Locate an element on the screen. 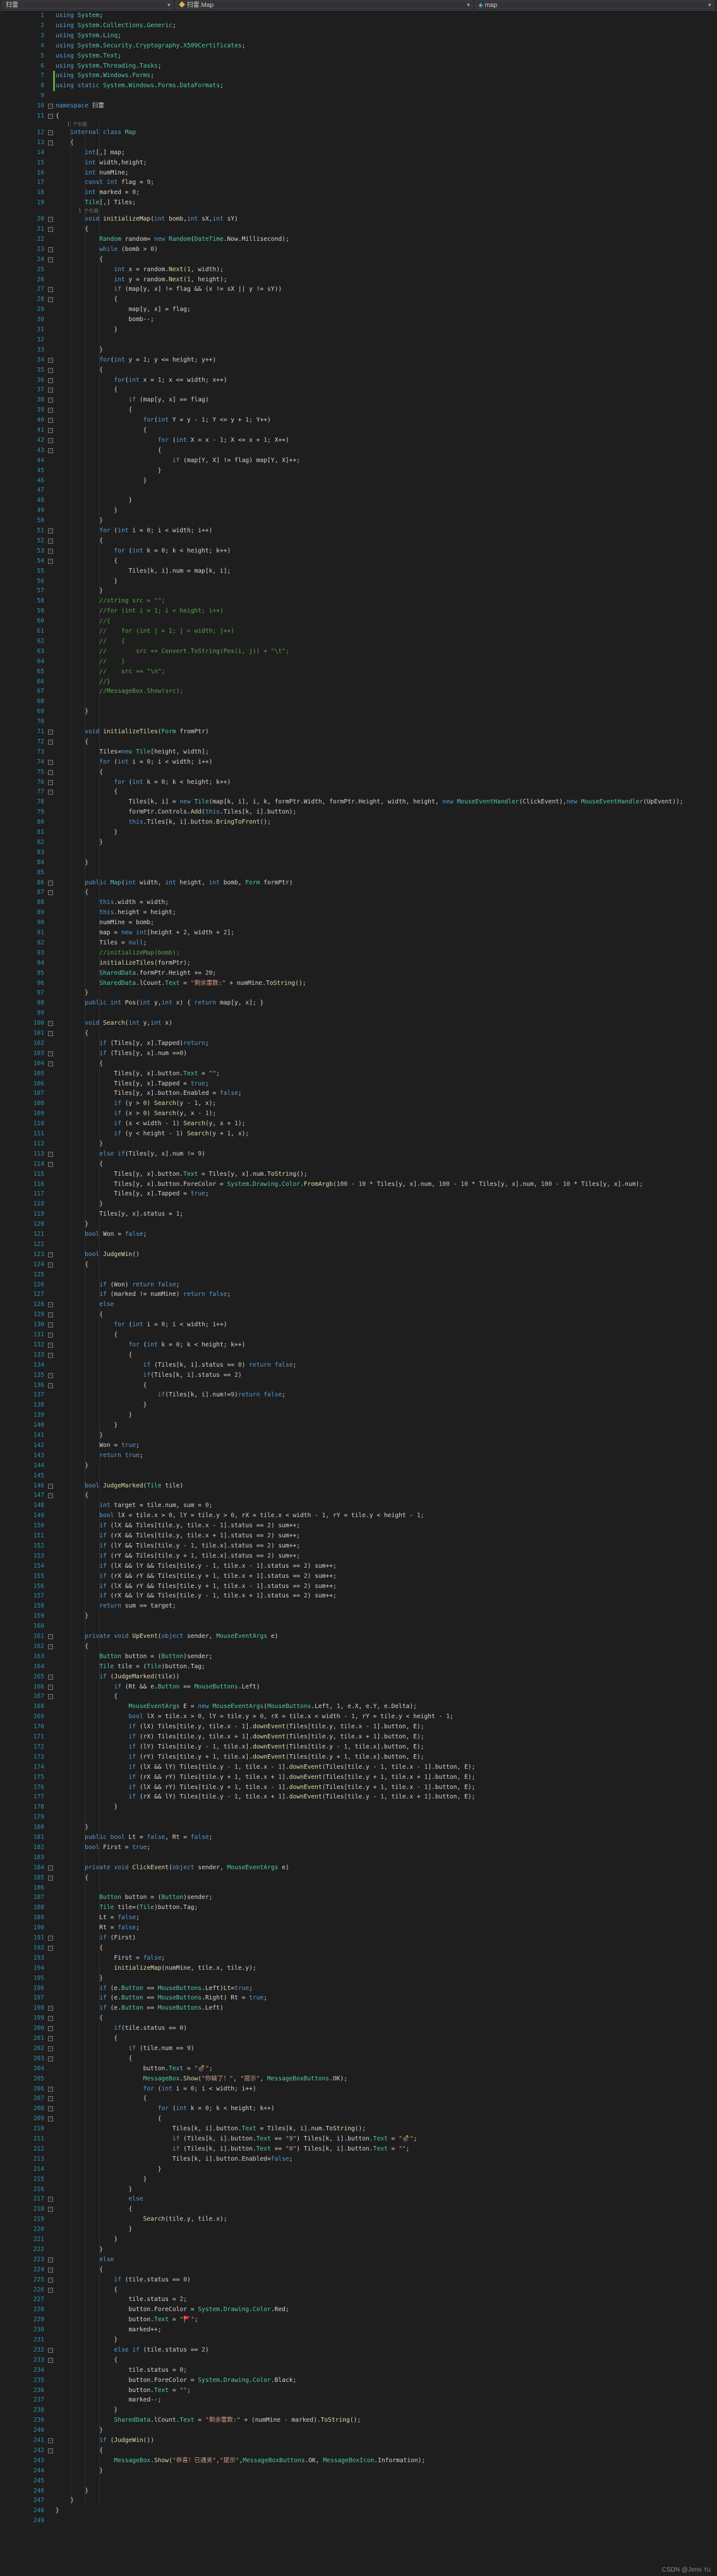 The width and height of the screenshot is (717, 2576). code-line: 50 } is located at coordinates (358, 521).